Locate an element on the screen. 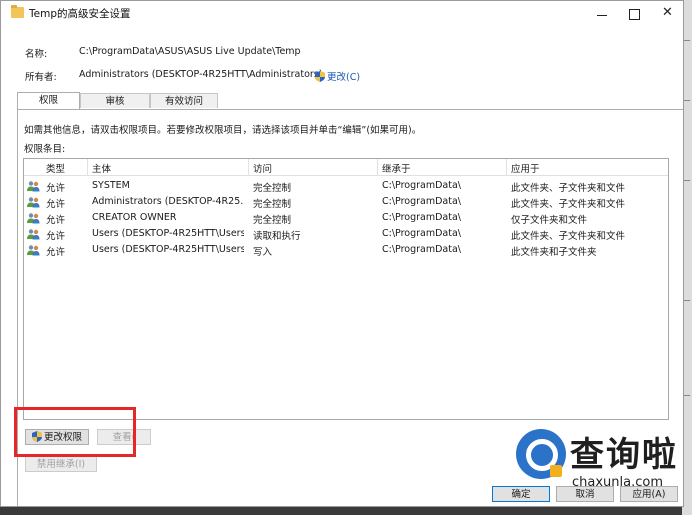 This screenshot has height=515, width=692. maximize-button is located at coordinates (634, 14).